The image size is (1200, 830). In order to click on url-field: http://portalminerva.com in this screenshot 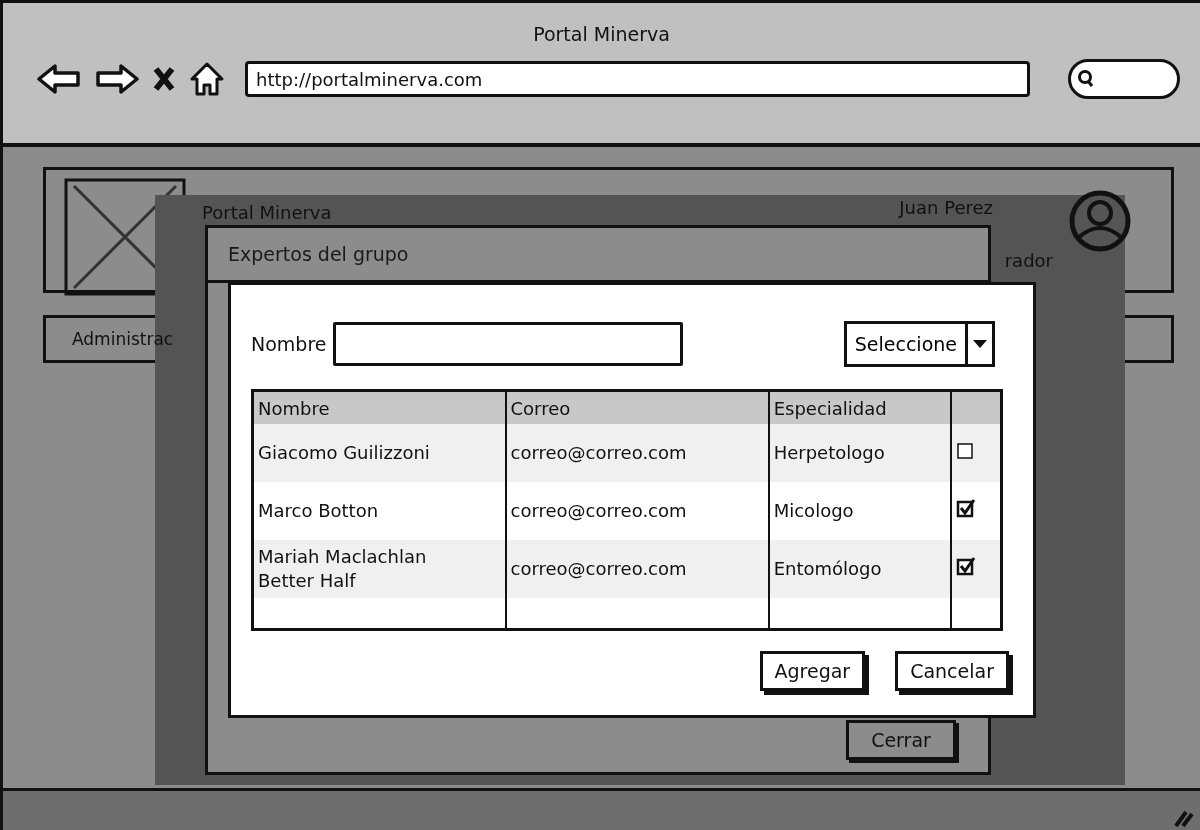, I will do `click(637, 79)`.